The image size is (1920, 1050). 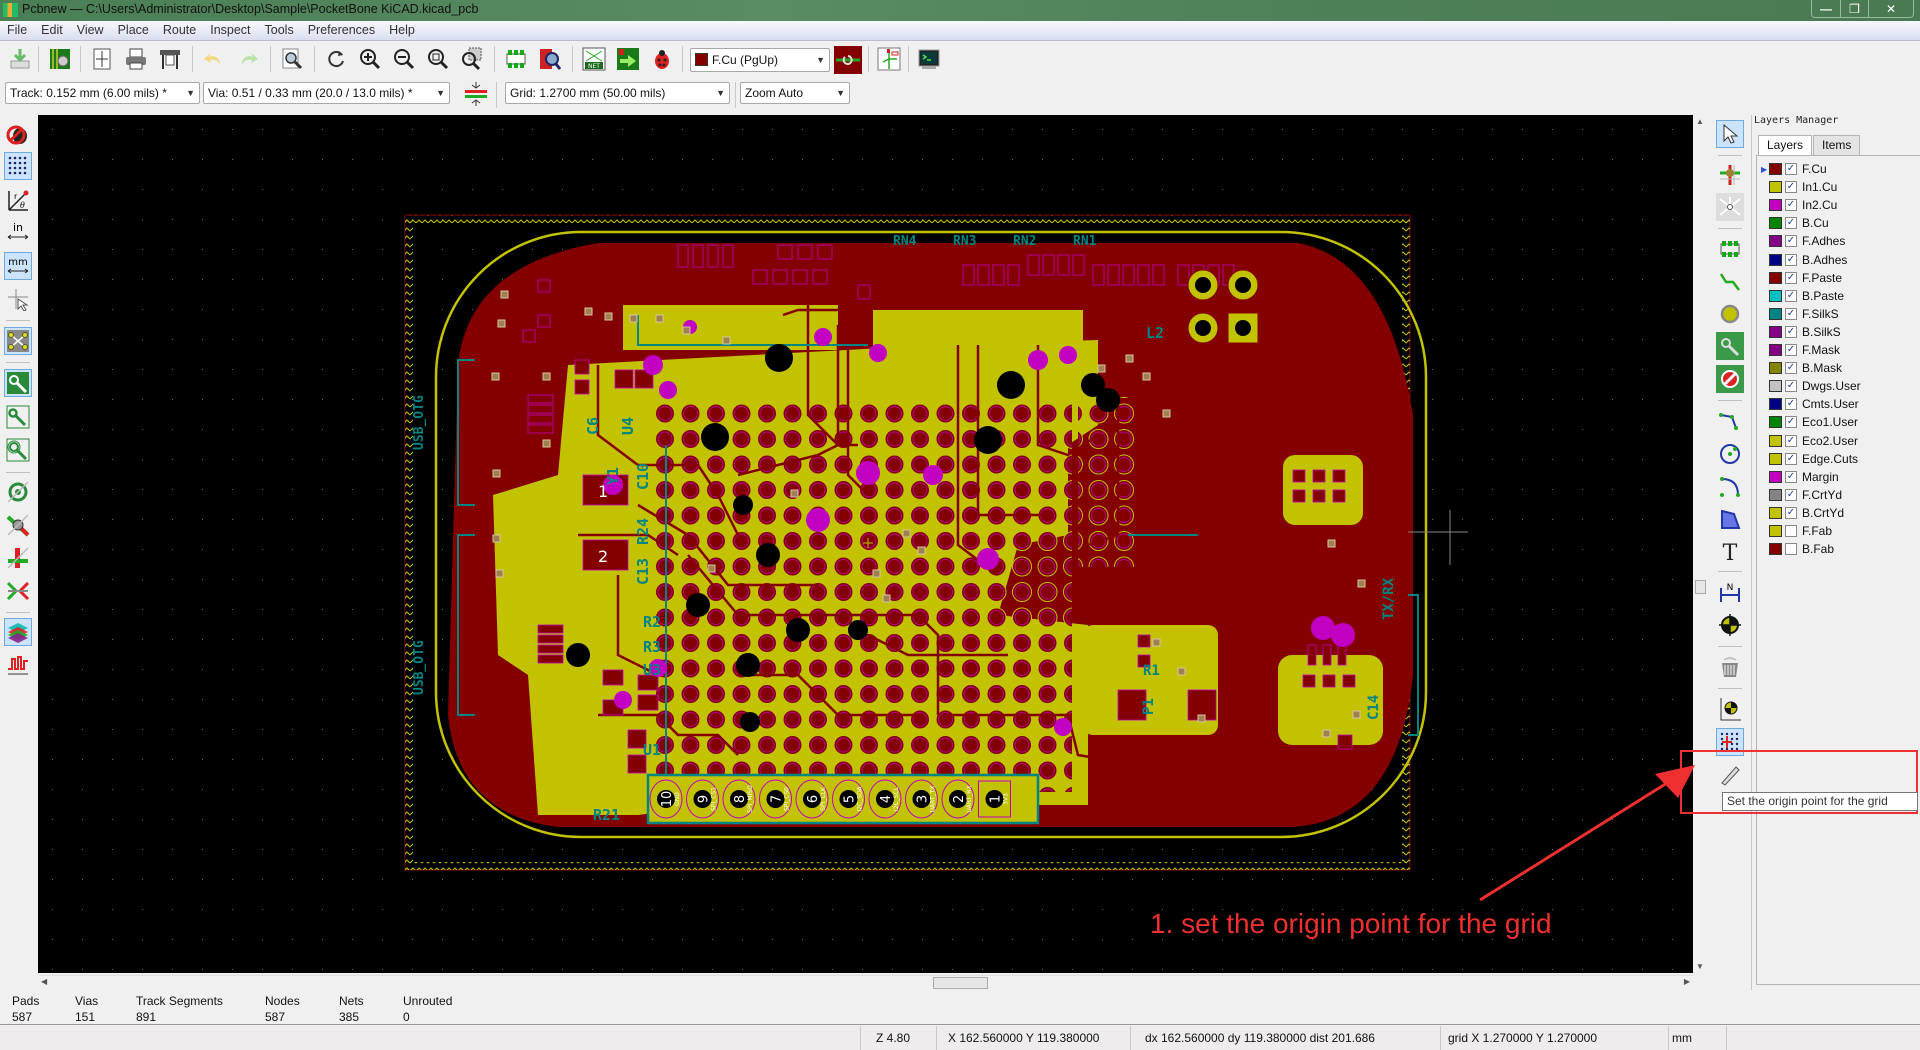 I want to click on drc-button, so click(x=662, y=59).